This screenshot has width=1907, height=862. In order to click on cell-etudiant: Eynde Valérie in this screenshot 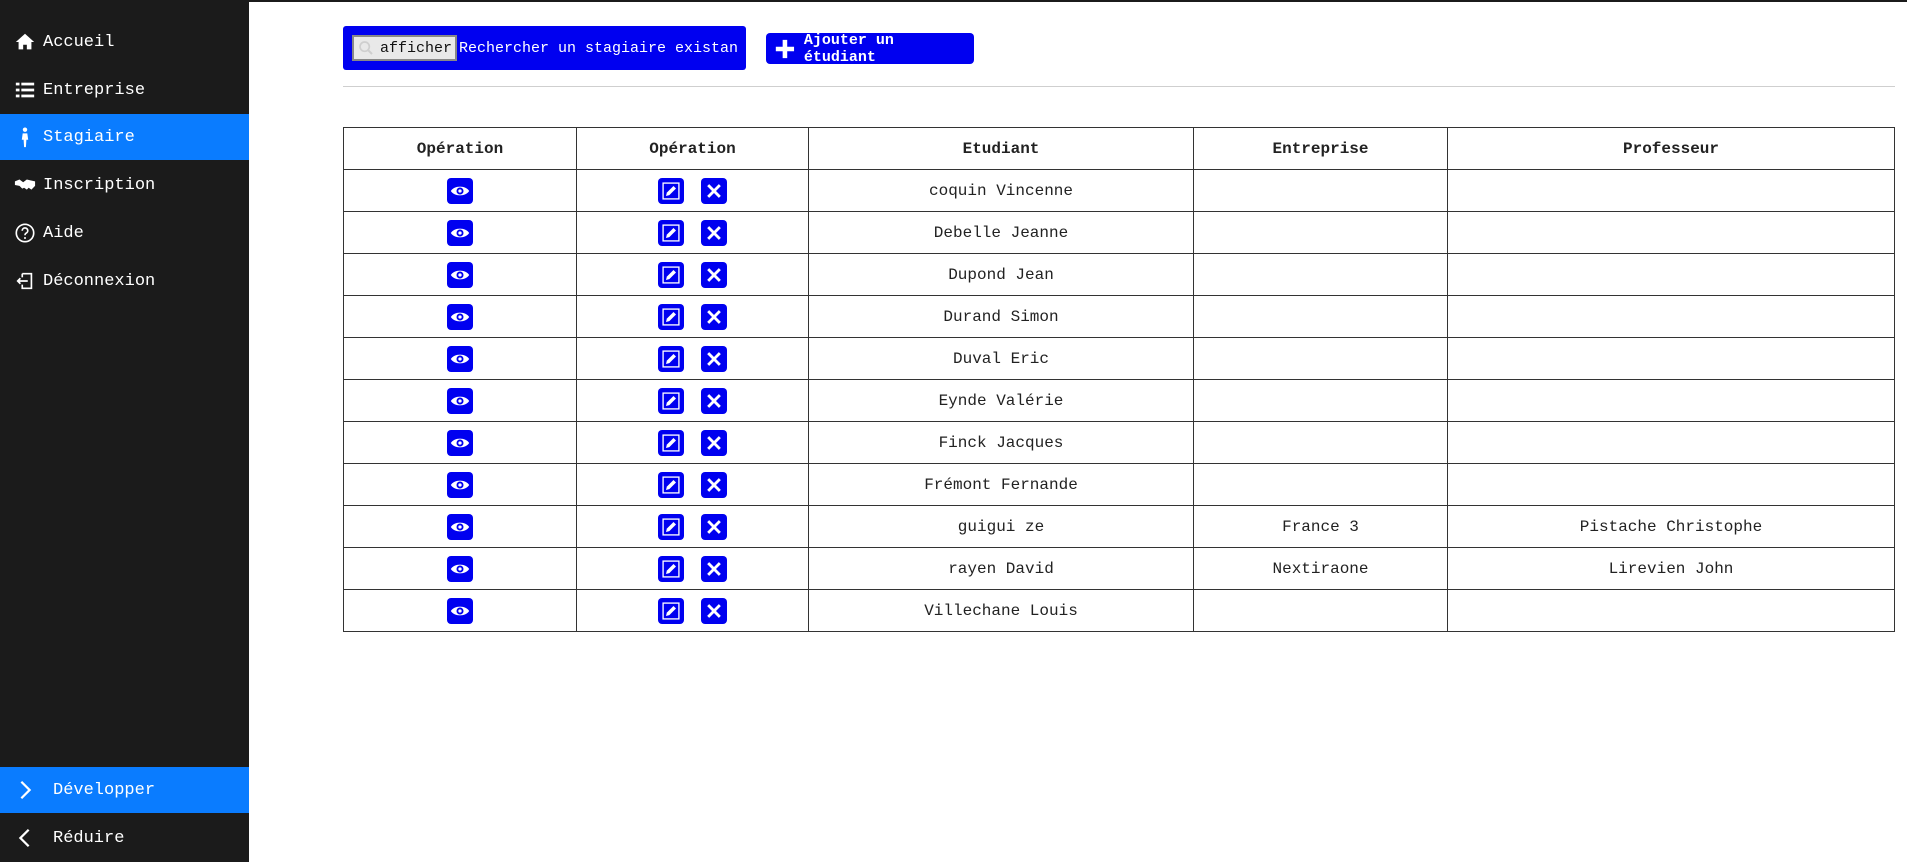, I will do `click(1001, 400)`.